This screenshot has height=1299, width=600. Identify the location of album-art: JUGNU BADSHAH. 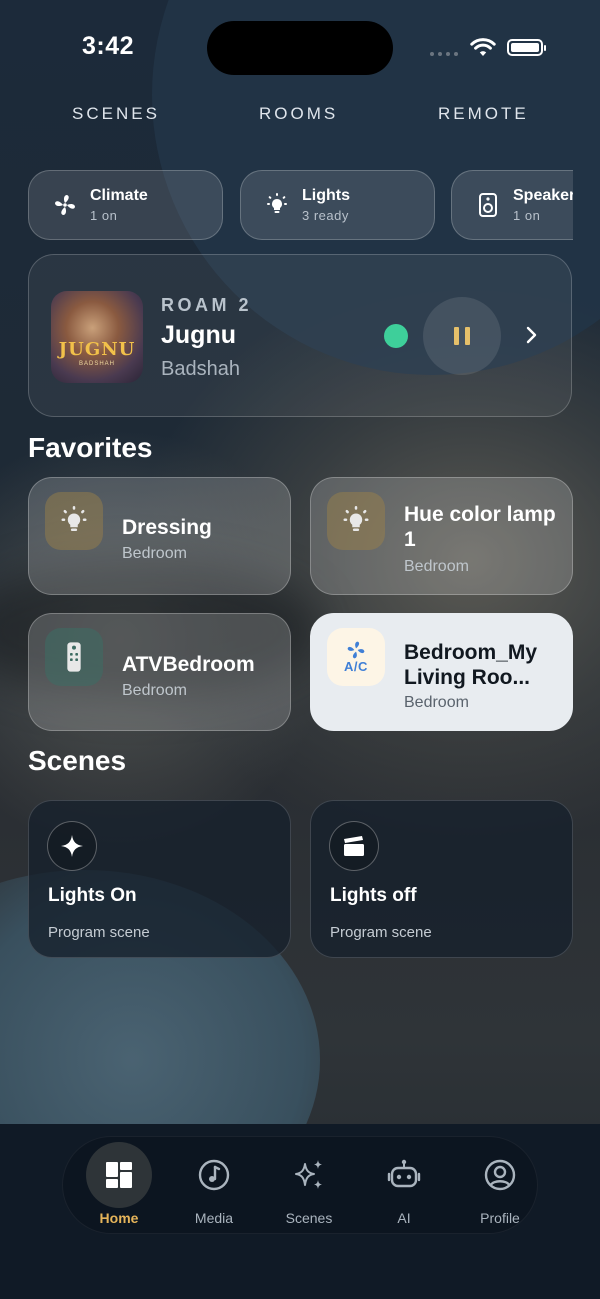
(97, 337).